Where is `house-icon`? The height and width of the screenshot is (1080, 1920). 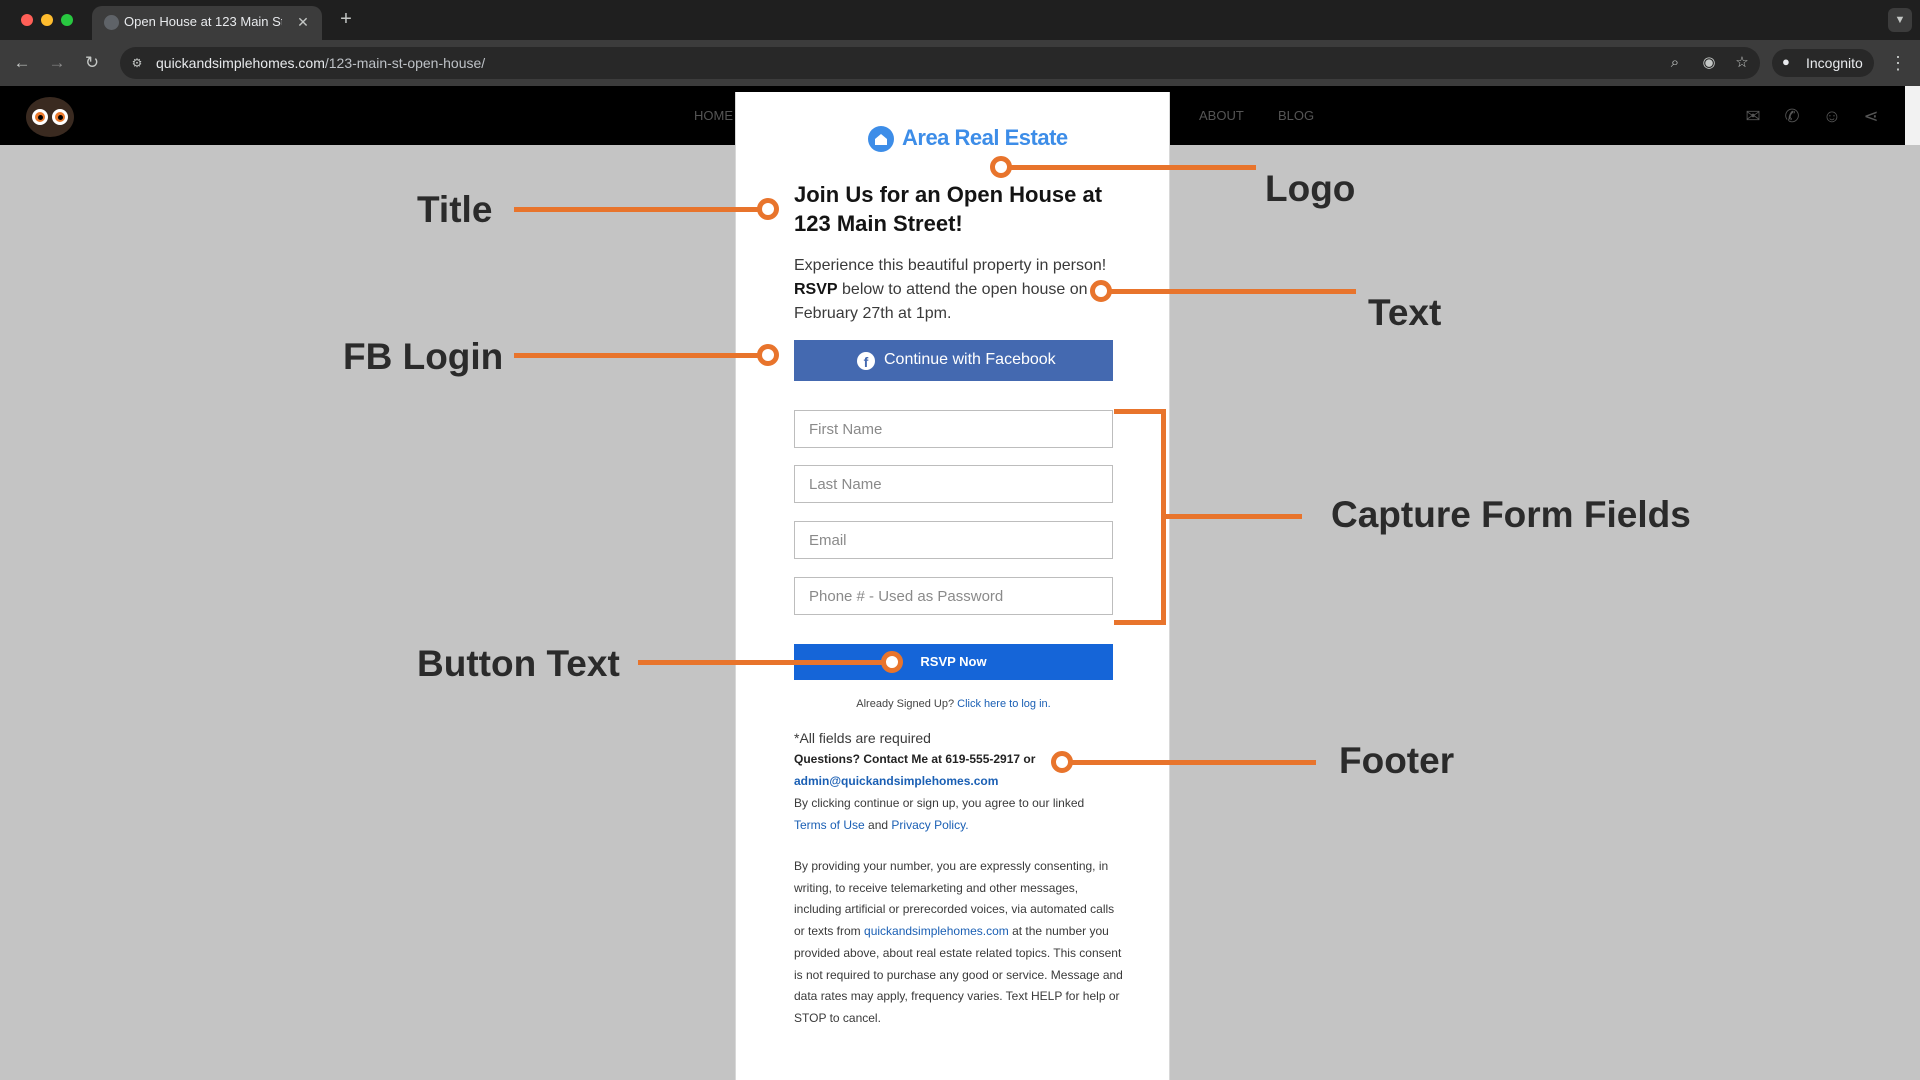 house-icon is located at coordinates (881, 139).